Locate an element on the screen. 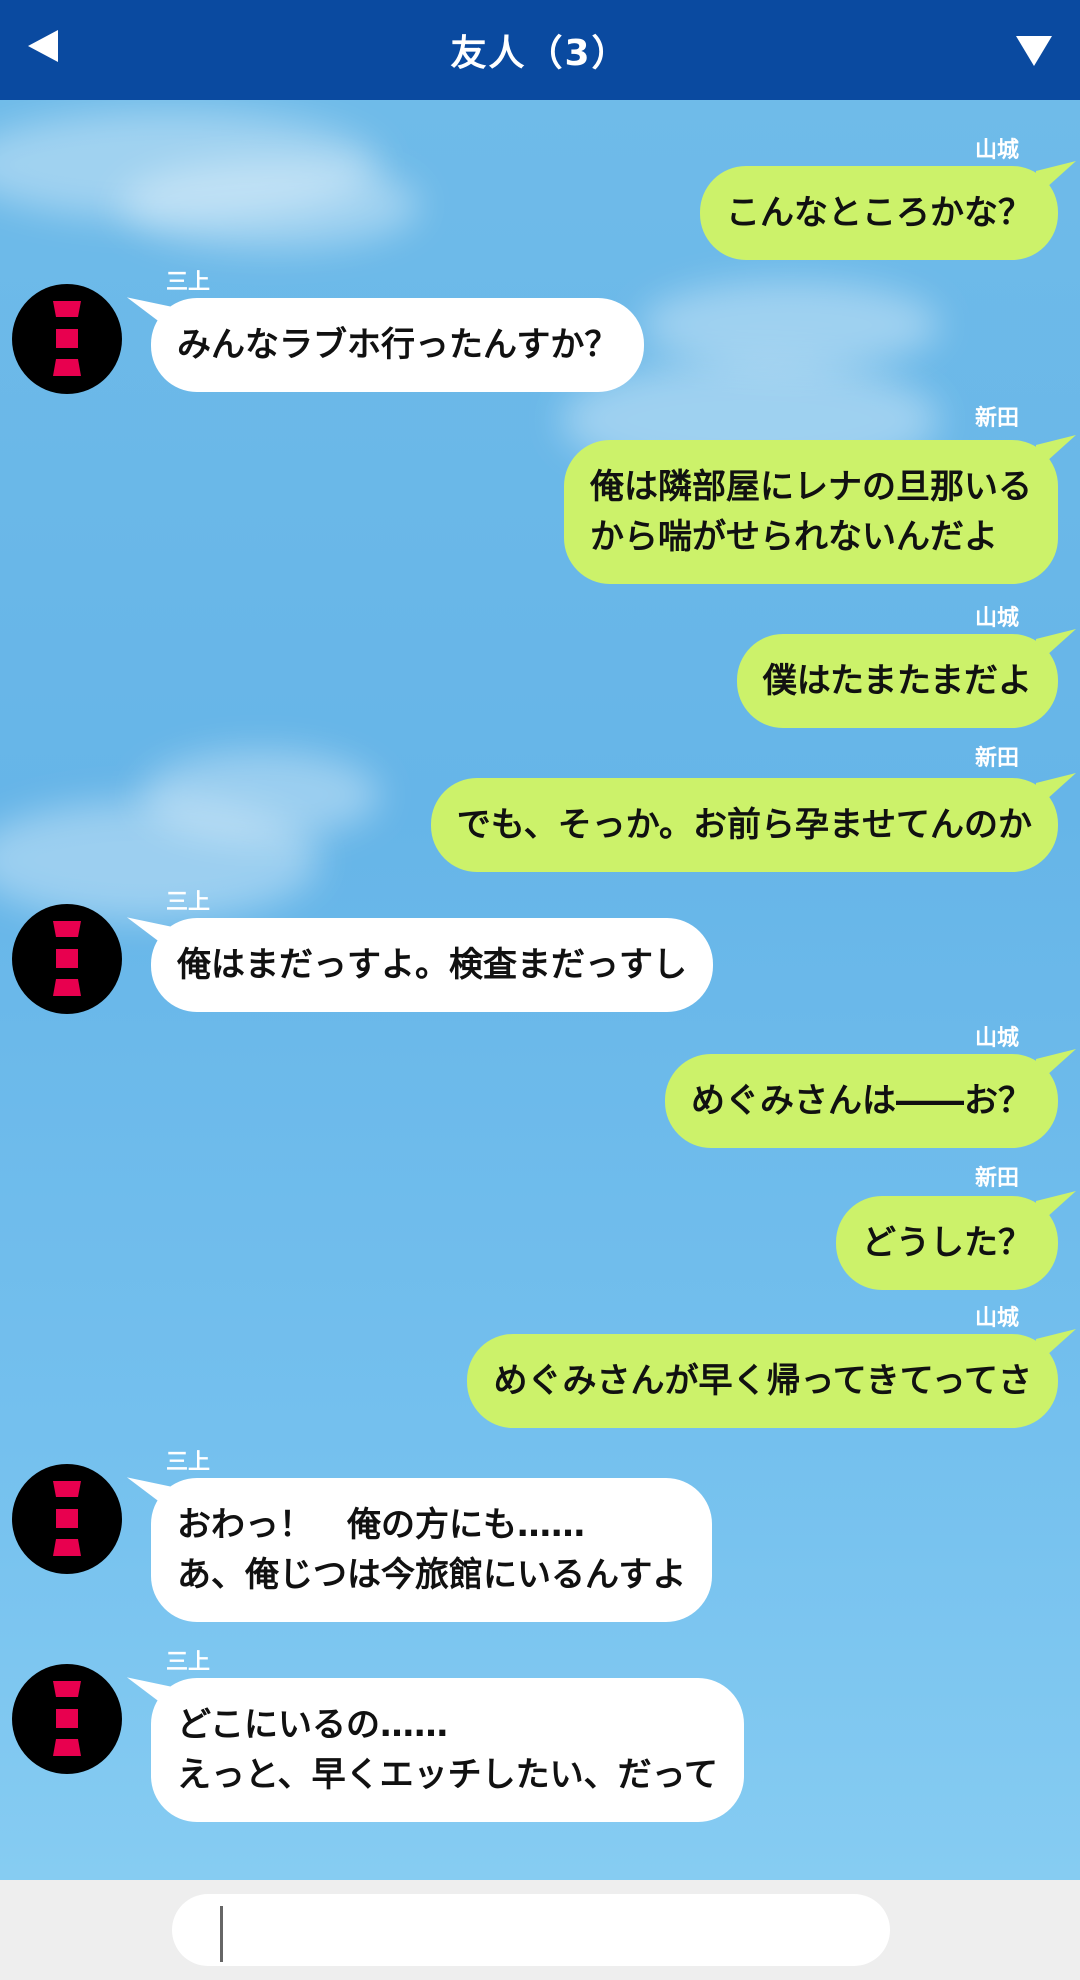 This screenshot has height=1980, width=1080. text-caret is located at coordinates (221, 1934).